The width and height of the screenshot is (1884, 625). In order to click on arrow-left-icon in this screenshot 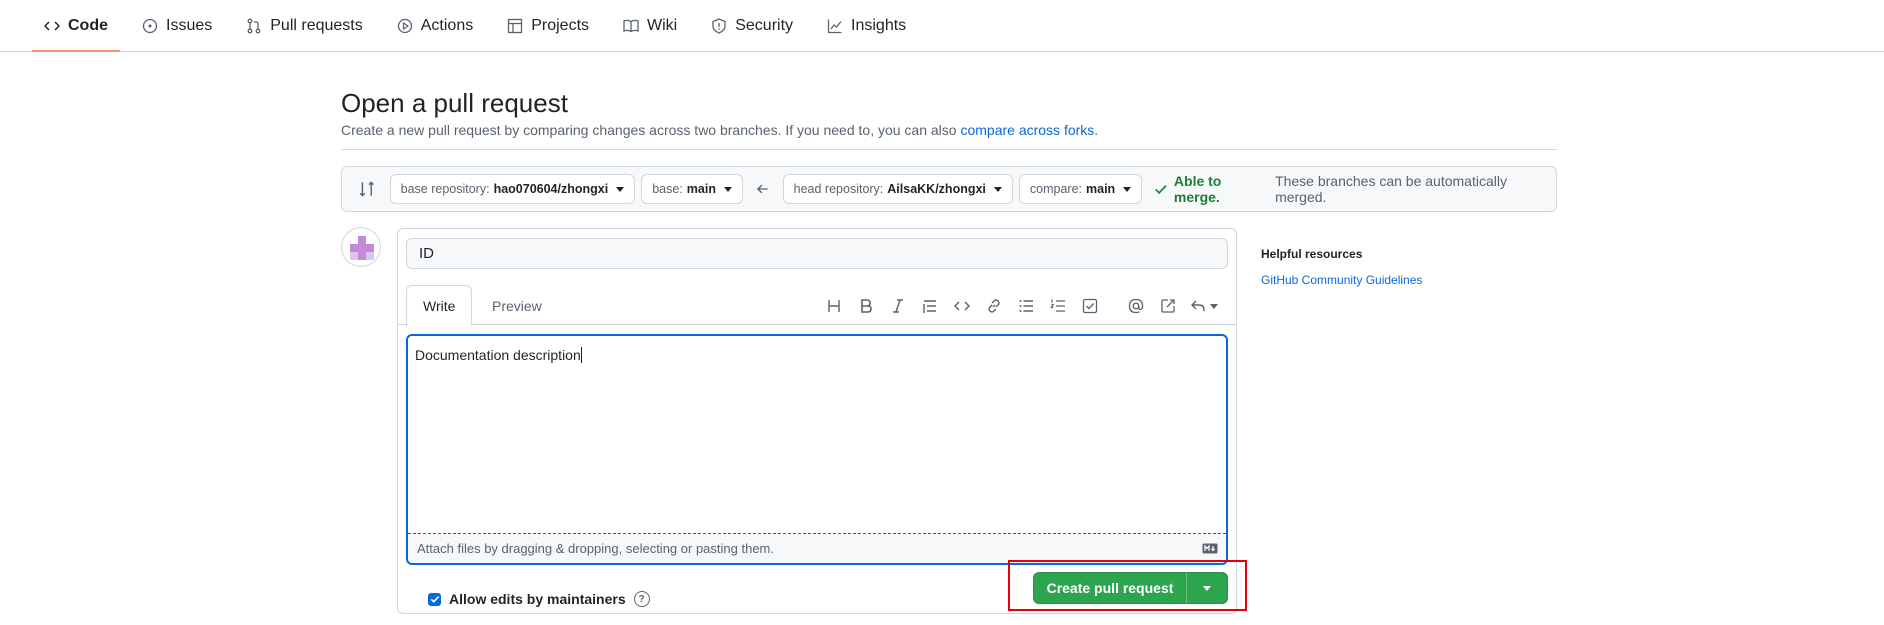, I will do `click(762, 189)`.